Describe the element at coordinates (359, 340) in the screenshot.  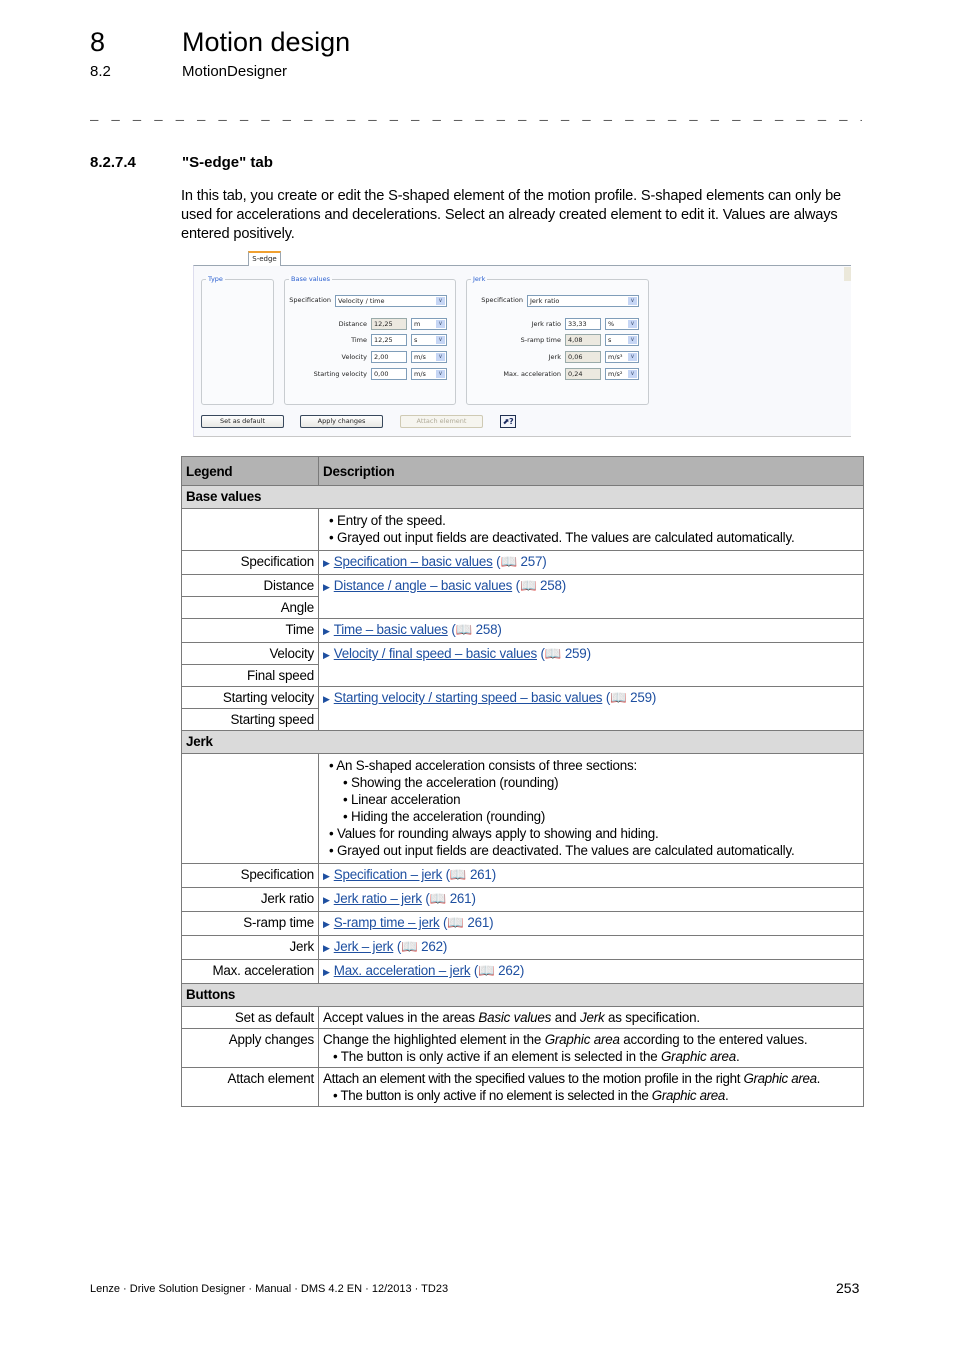
I see `time-label: Time` at that location.